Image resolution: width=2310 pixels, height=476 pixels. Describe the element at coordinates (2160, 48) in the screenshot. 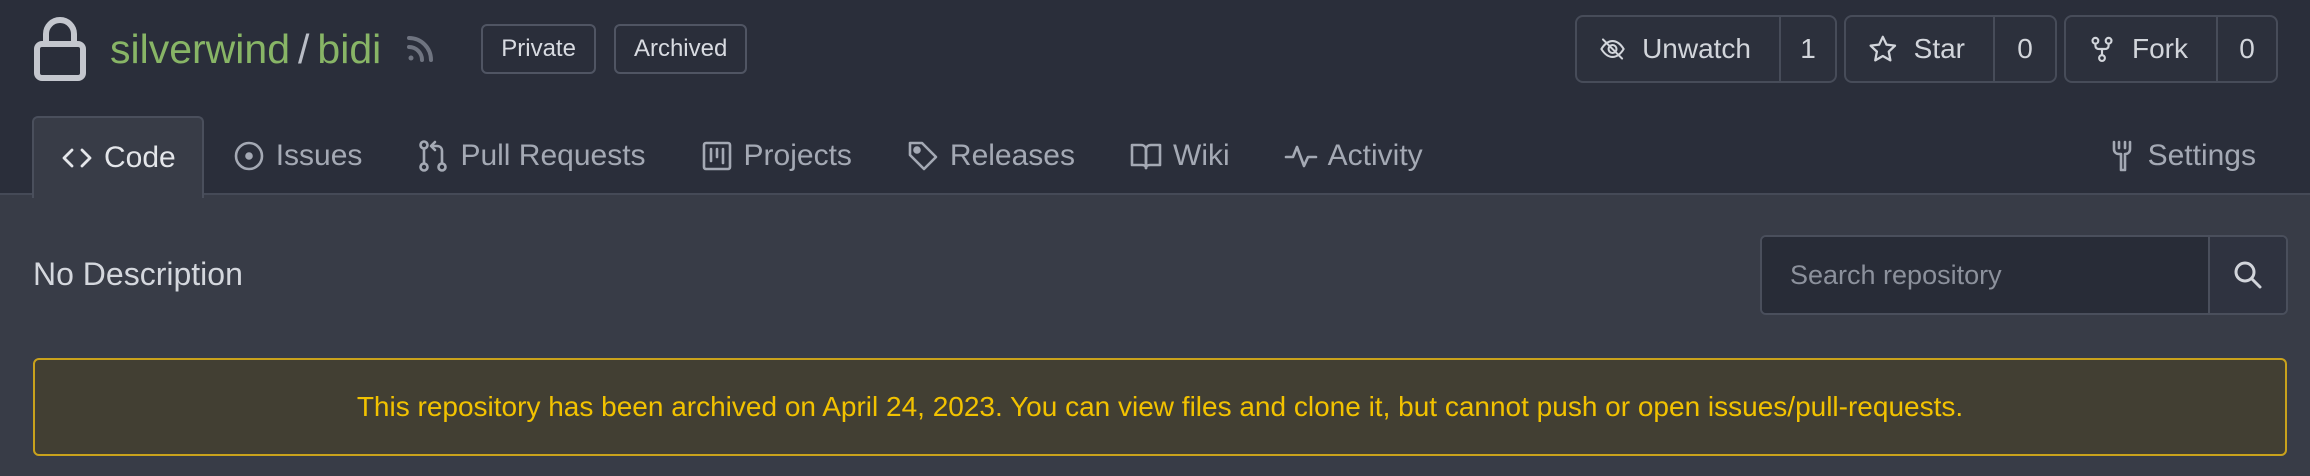

I see `fork-label: Fork` at that location.